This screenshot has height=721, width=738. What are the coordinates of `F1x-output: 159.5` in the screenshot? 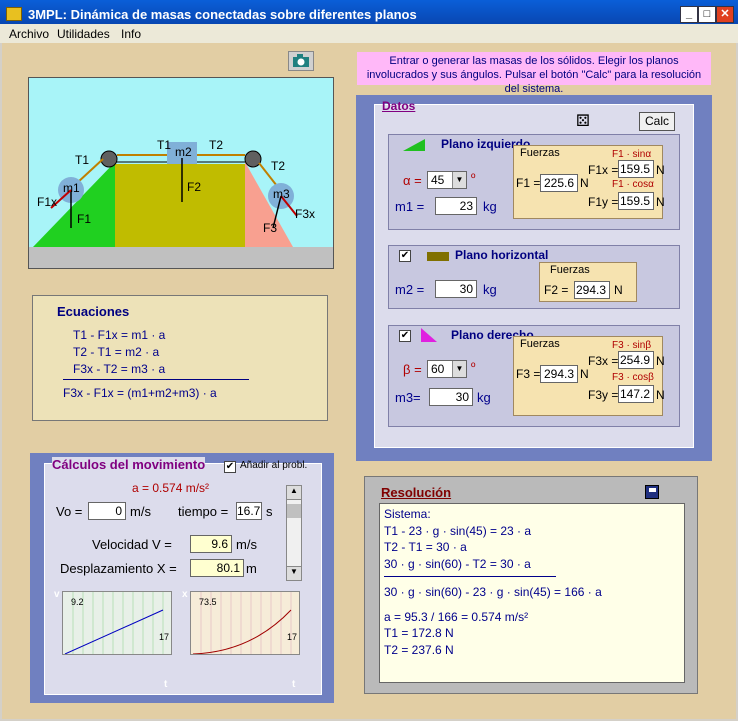 It's located at (636, 169).